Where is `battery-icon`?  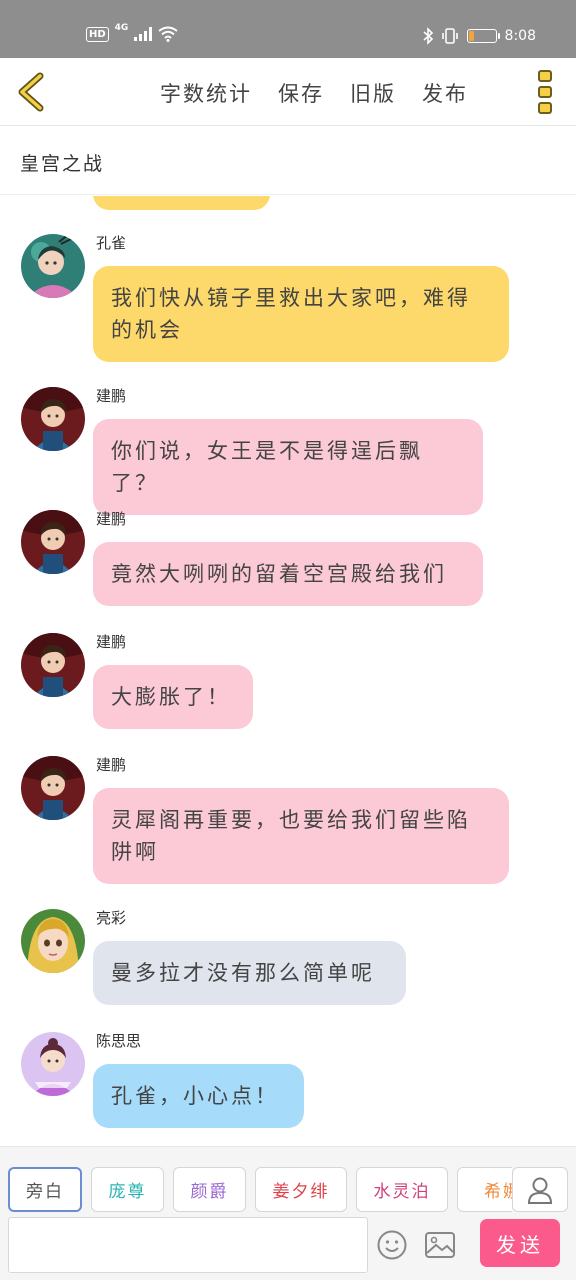
battery-icon is located at coordinates (483, 36).